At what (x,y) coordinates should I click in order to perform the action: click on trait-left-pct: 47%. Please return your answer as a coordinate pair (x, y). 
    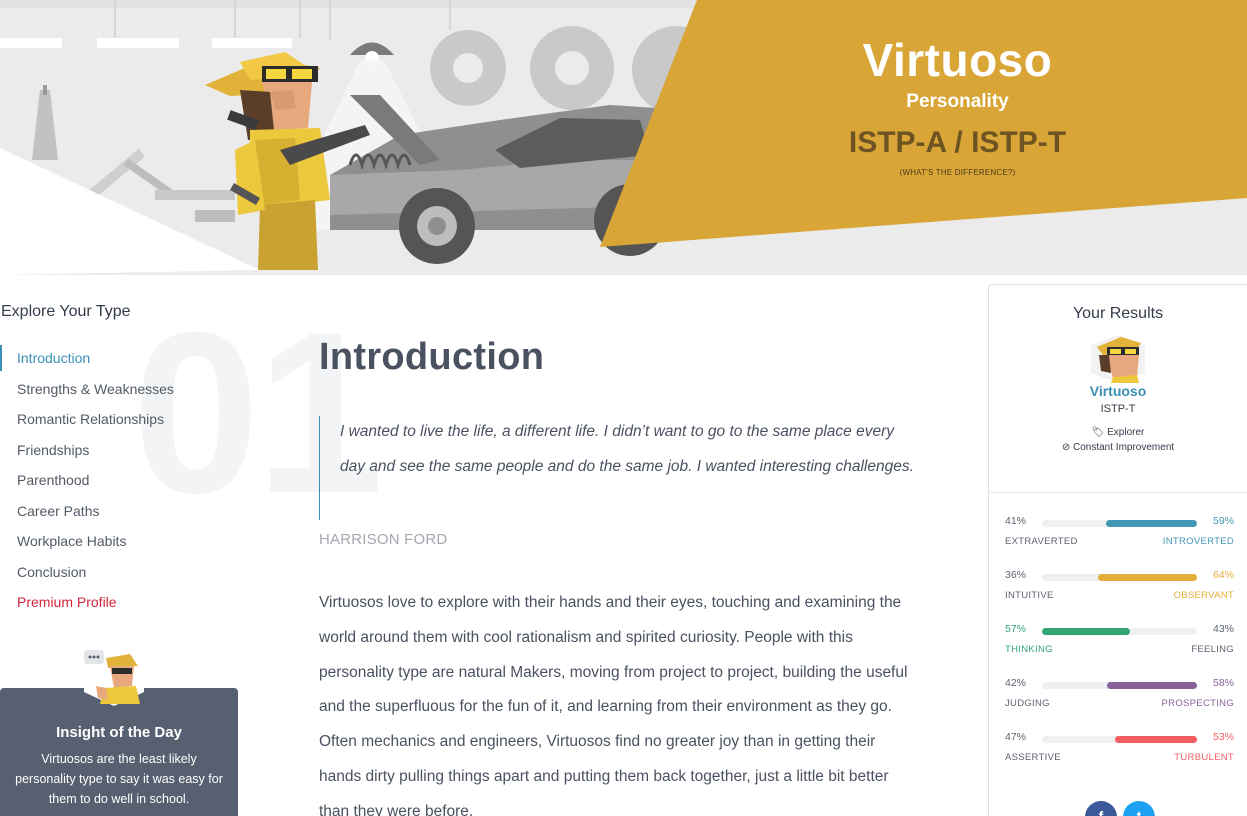
    Looking at the image, I should click on (1016, 737).